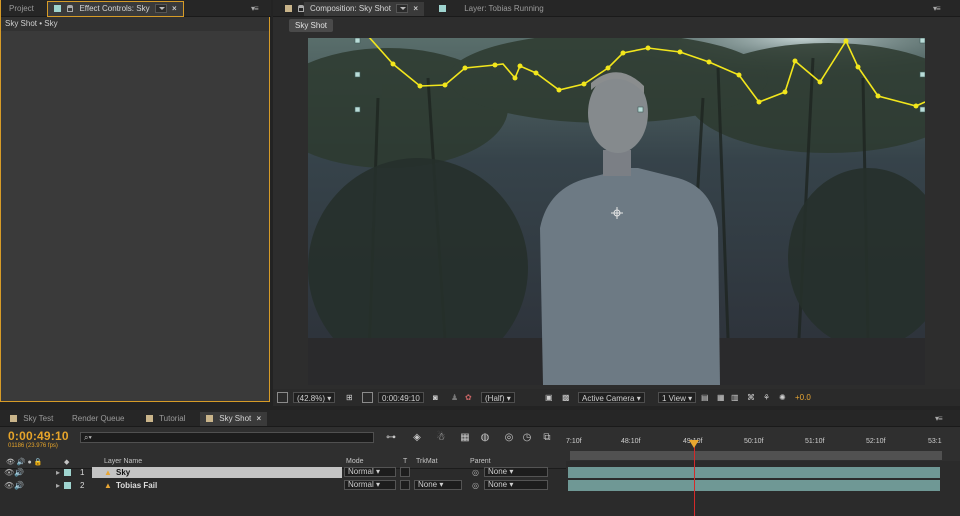  I want to click on playhead-marker, so click(694, 444).